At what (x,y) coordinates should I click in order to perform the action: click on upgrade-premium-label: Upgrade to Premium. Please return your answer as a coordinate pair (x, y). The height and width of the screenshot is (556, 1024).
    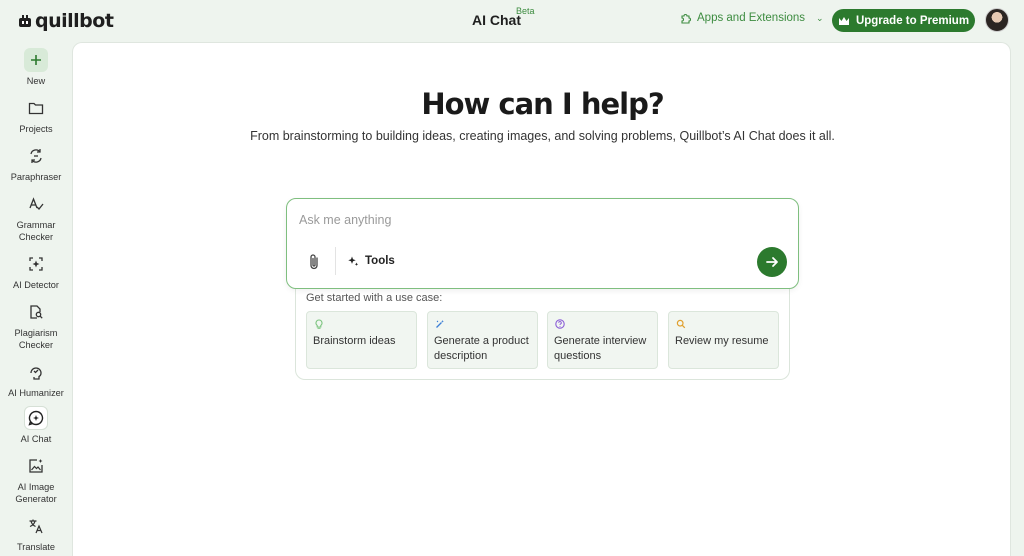
    Looking at the image, I should click on (912, 20).